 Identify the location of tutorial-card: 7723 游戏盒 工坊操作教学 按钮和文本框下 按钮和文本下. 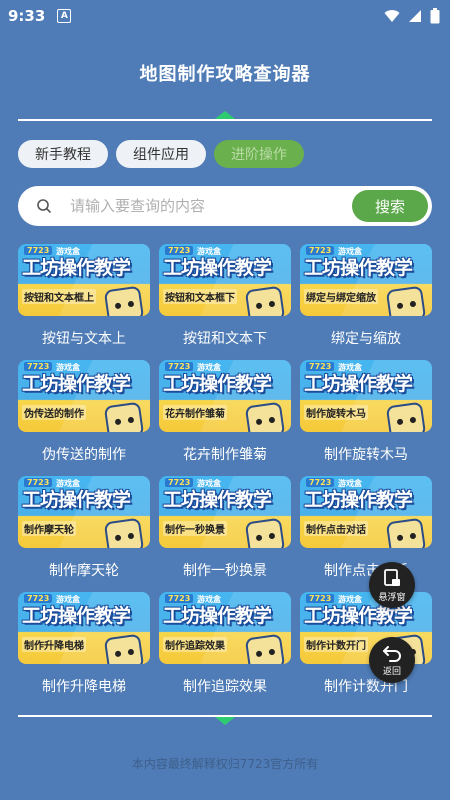
(225, 296).